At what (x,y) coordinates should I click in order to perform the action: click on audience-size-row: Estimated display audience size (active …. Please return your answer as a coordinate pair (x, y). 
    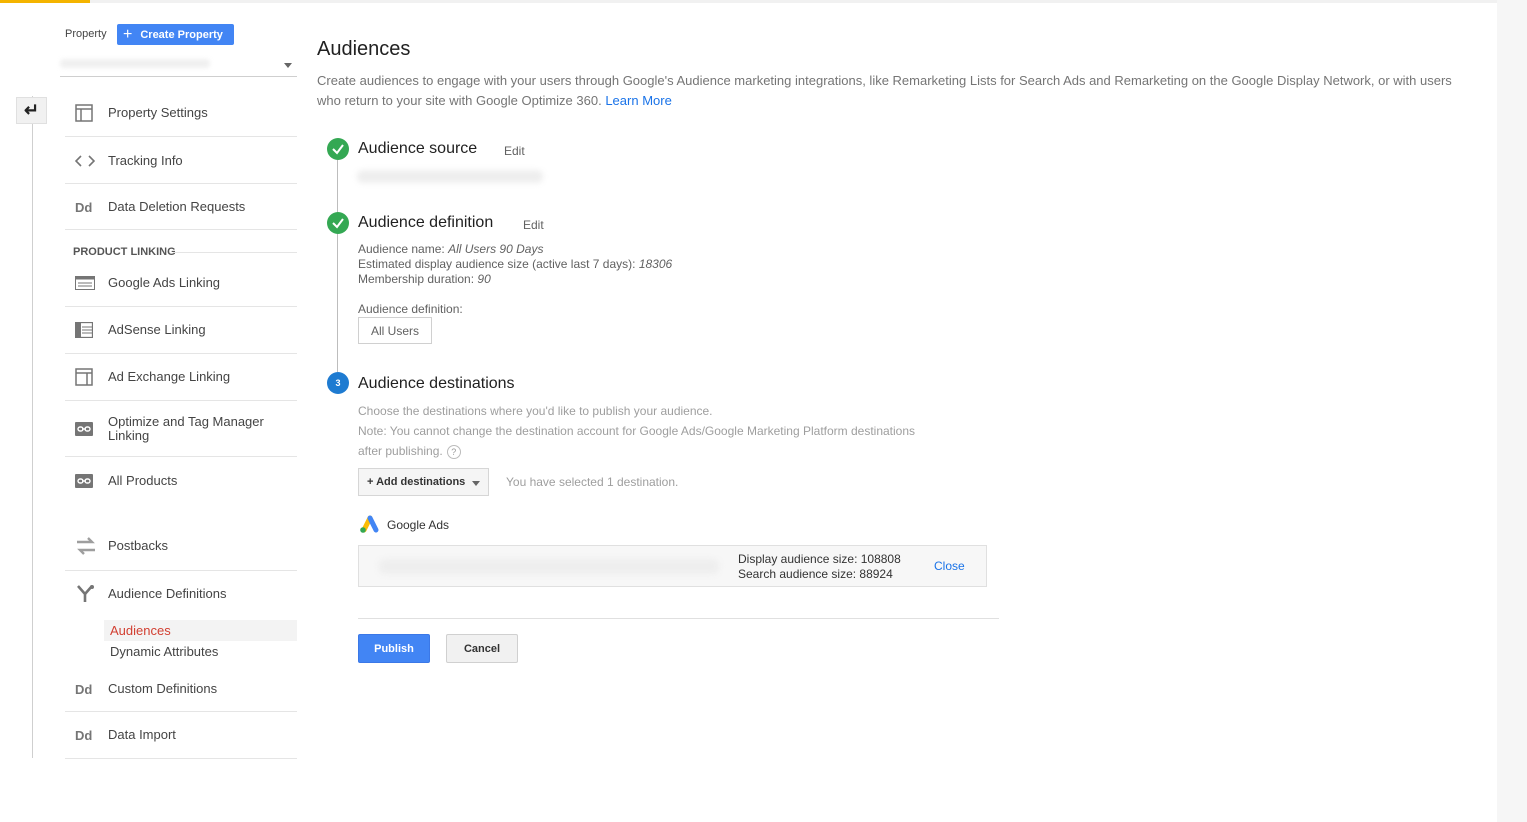
    Looking at the image, I should click on (515, 264).